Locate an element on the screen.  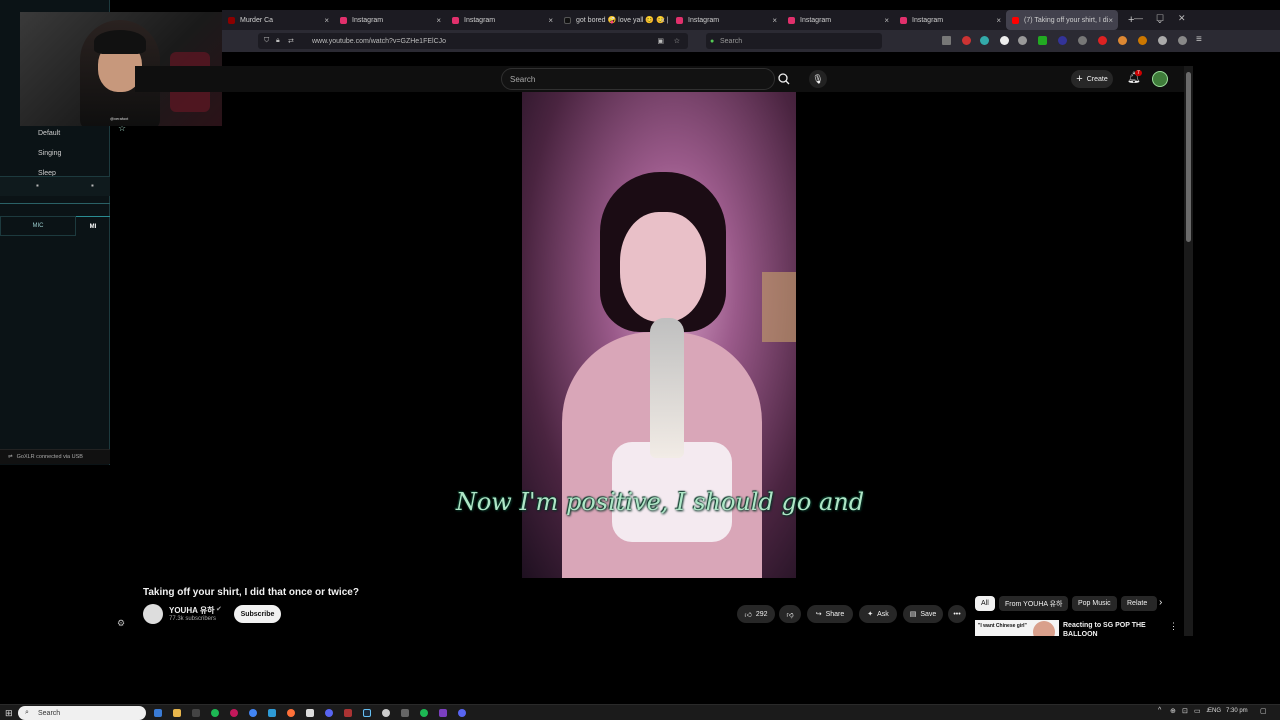
file-icon: ▪ is located at coordinates (92, 185).